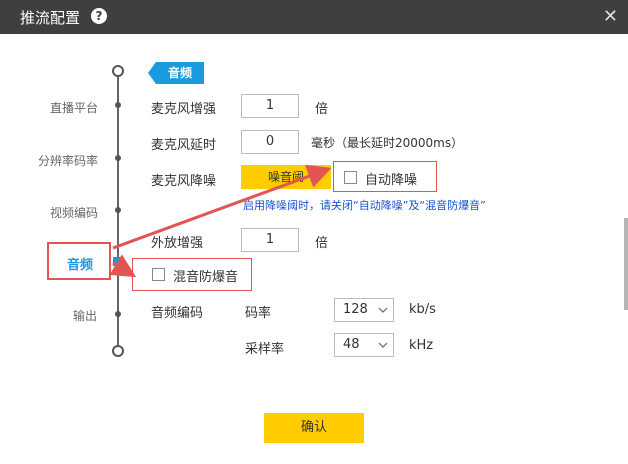 The height and width of the screenshot is (464, 628). I want to click on annotation-arrows, so click(220, 221).